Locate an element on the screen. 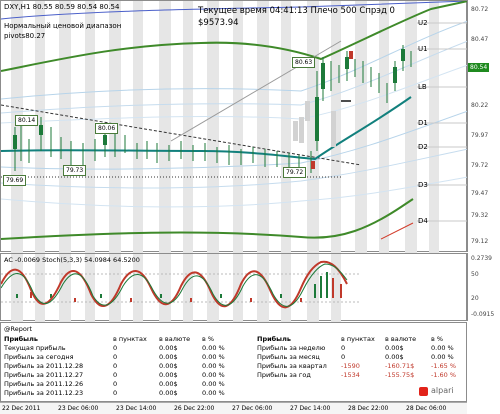 This screenshot has width=500, height=414. right-row-points: -1534 is located at coordinates (350, 375).